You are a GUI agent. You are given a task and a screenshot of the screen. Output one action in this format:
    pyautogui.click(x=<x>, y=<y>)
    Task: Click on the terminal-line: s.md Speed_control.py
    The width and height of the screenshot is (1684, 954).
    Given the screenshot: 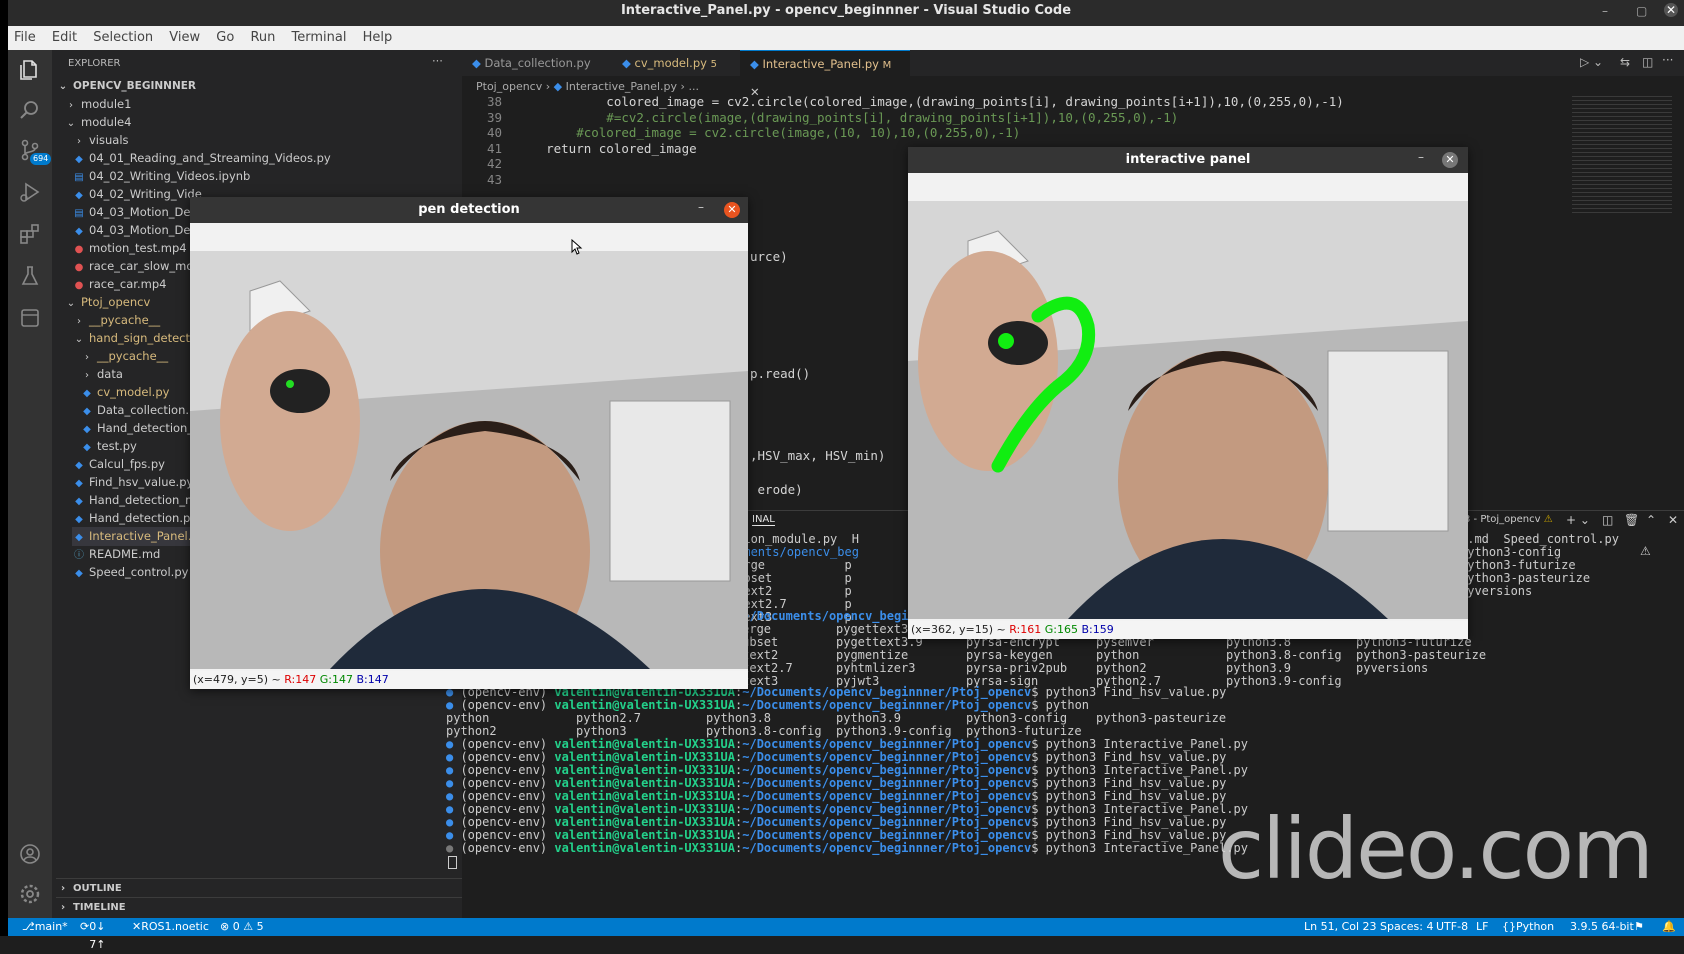 What is the action you would take?
    pyautogui.click(x=1539, y=539)
    